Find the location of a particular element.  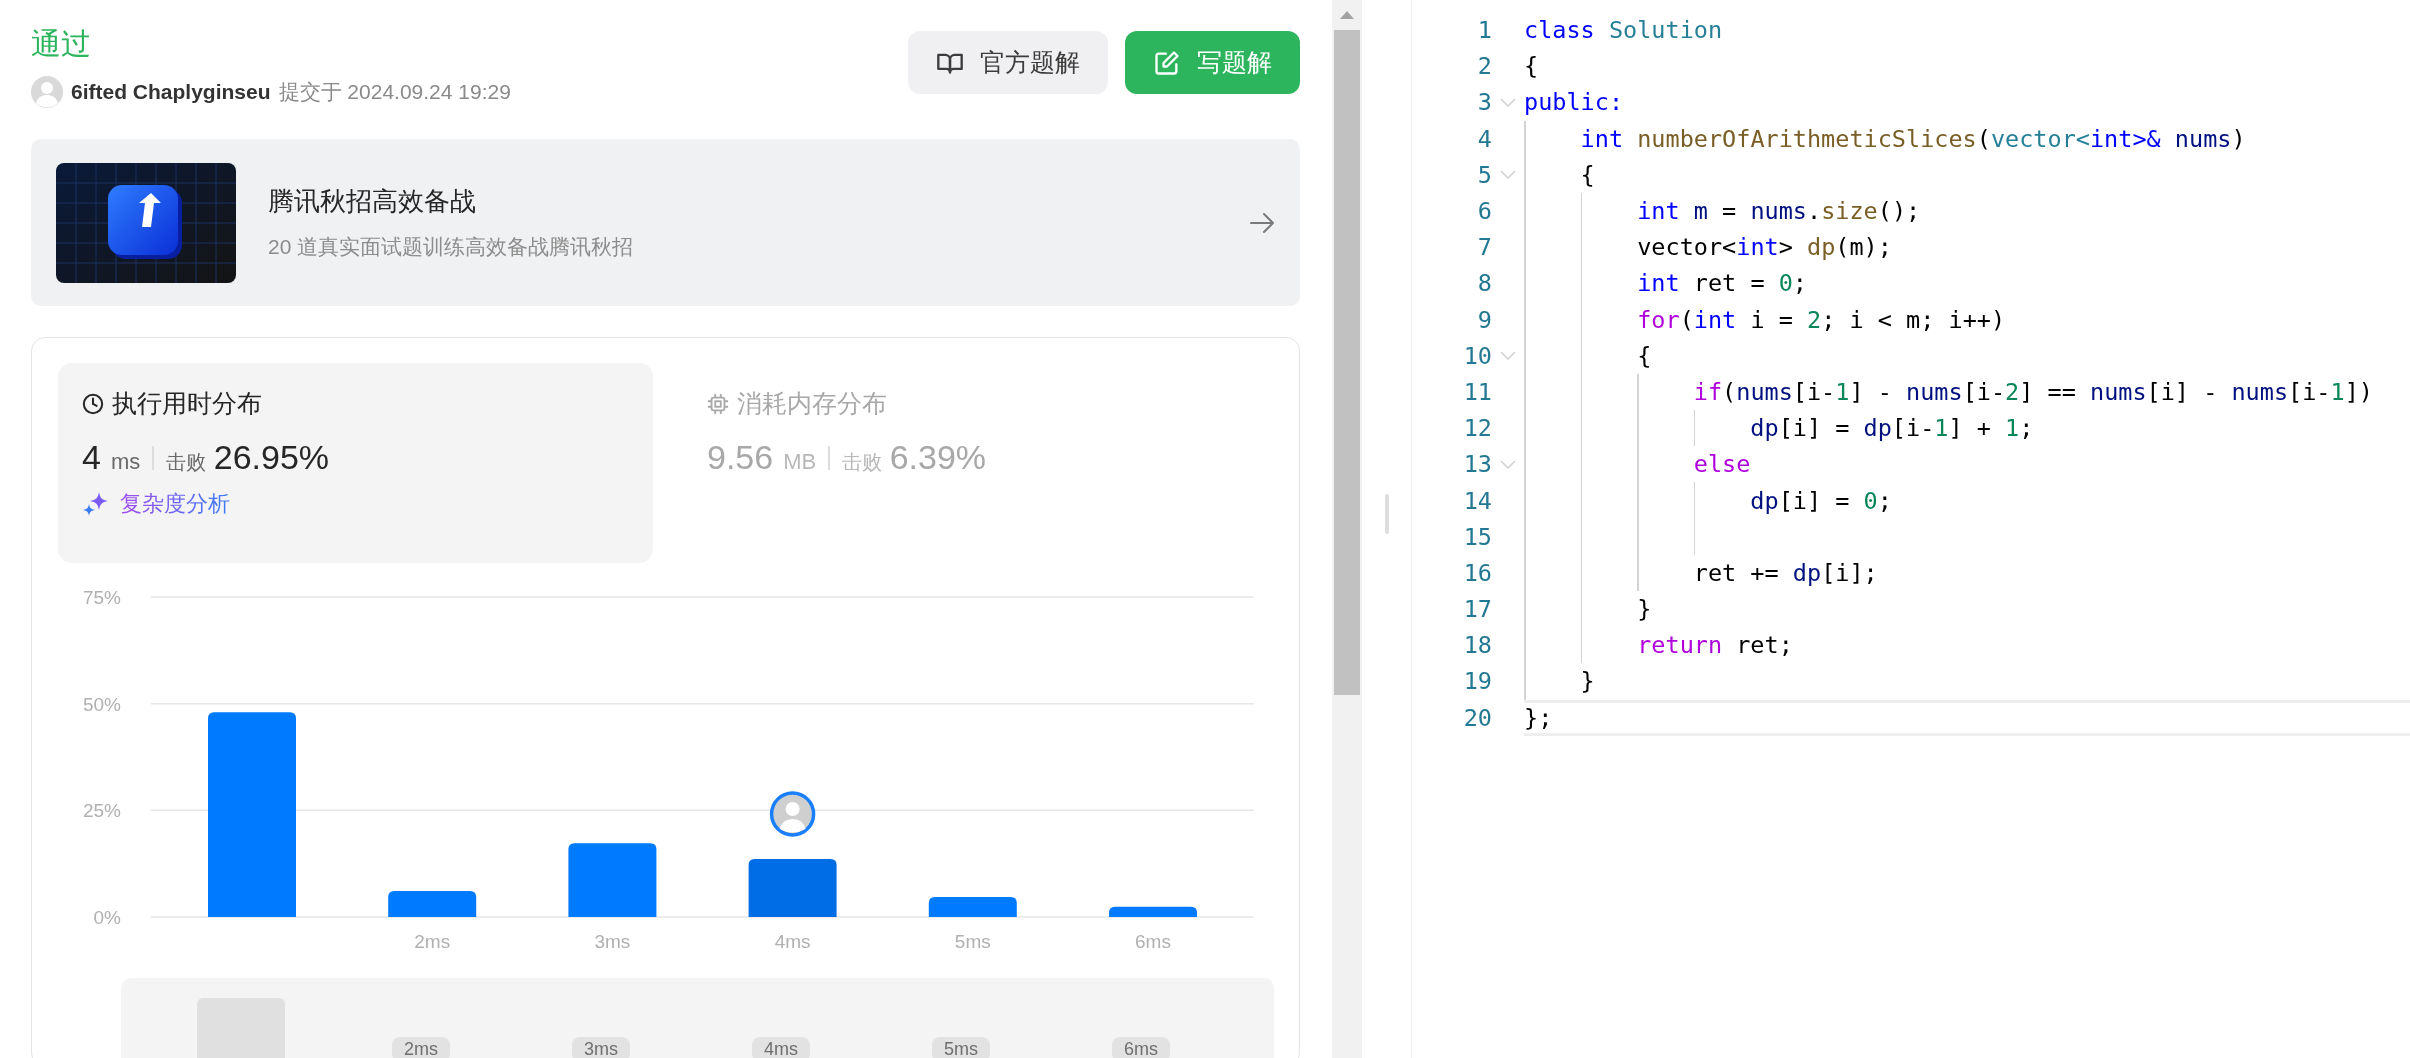

status-label: 通过 is located at coordinates (61, 44).